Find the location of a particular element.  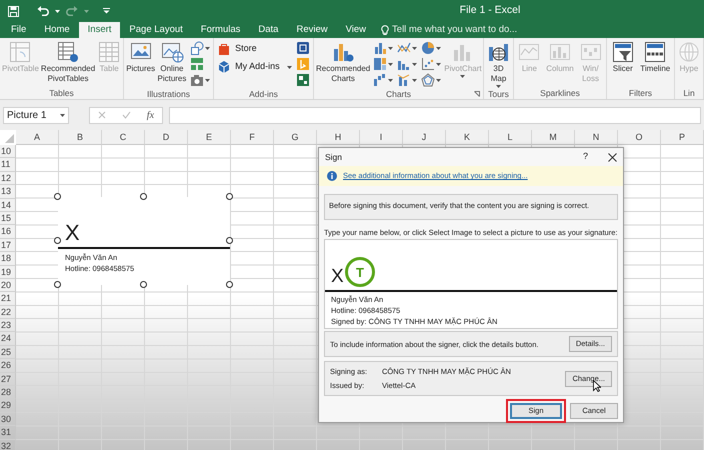

table-icon is located at coordinates (20, 52).